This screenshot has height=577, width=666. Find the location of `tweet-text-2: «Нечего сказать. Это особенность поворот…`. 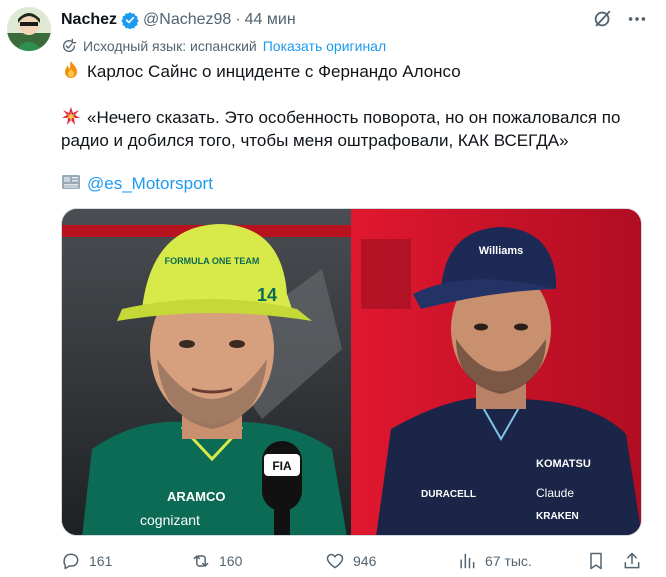

tweet-text-2: «Нечего сказать. Это особенность поворот… is located at coordinates (354, 117).